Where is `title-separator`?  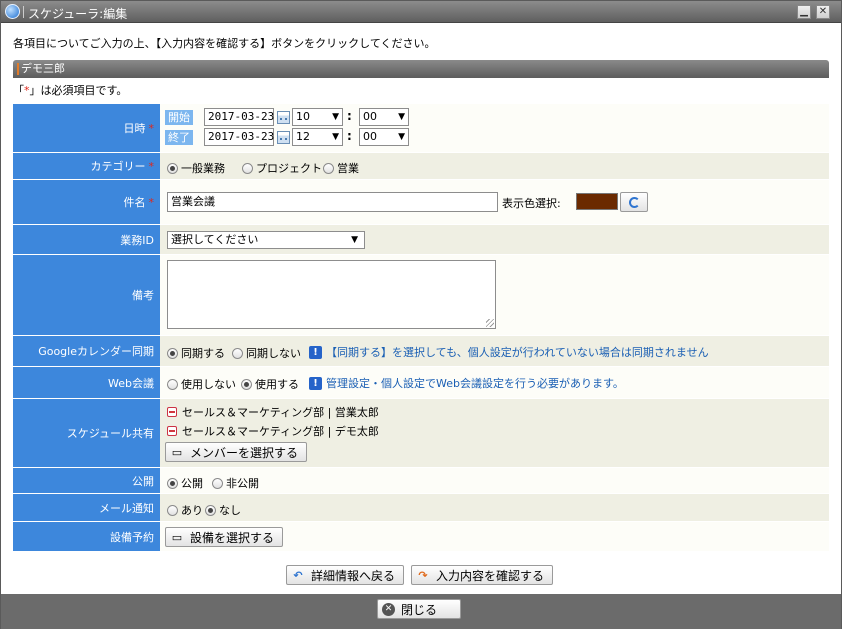
title-separator is located at coordinates (23, 12).